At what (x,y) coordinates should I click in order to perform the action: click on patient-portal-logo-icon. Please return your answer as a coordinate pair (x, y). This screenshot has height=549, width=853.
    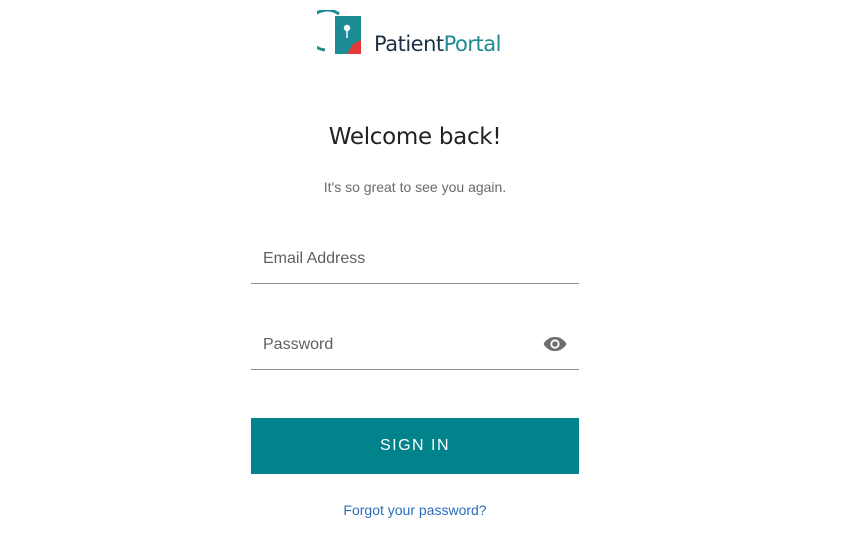
    Looking at the image, I should click on (339, 32).